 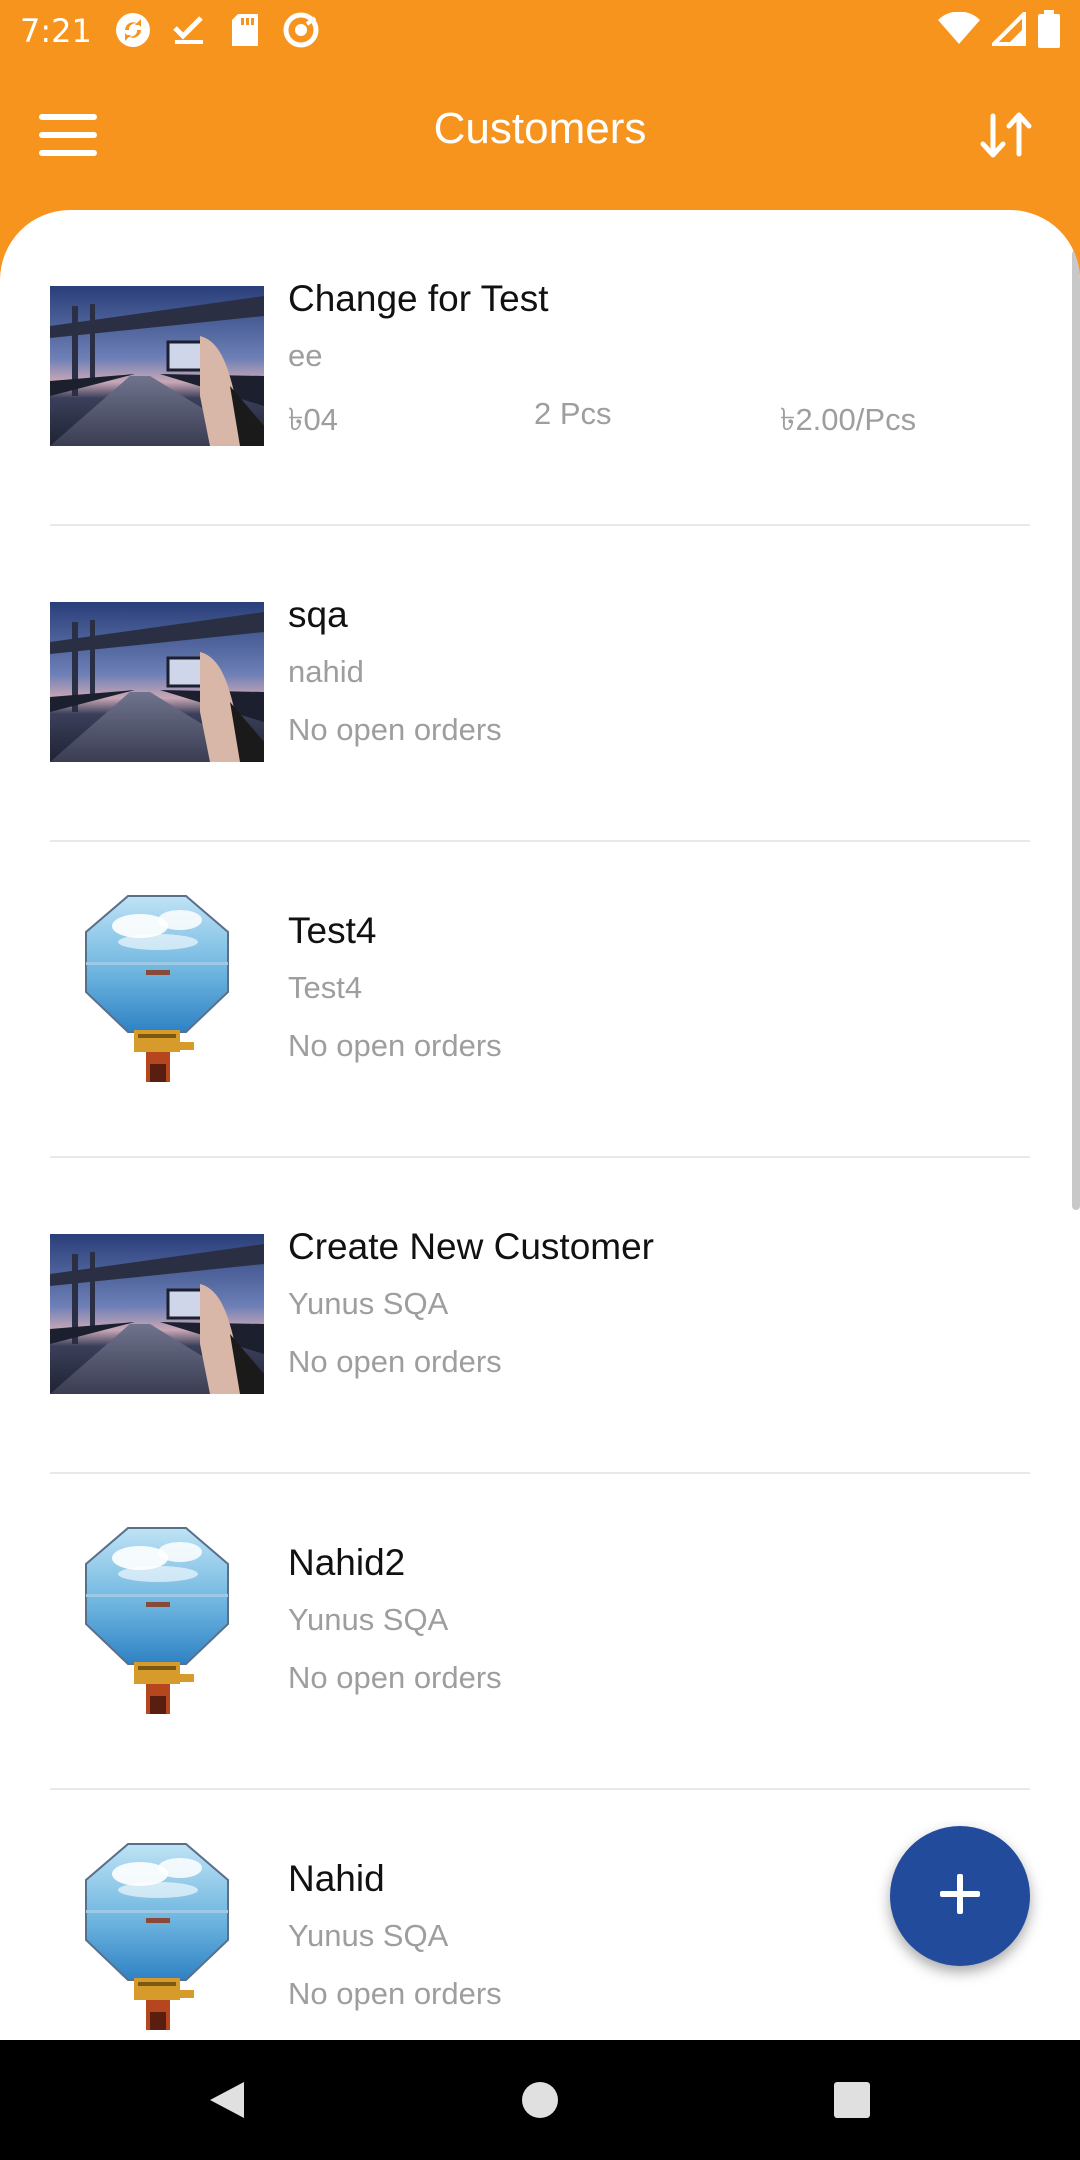 I want to click on customer-name: Change for Test, so click(x=418, y=298).